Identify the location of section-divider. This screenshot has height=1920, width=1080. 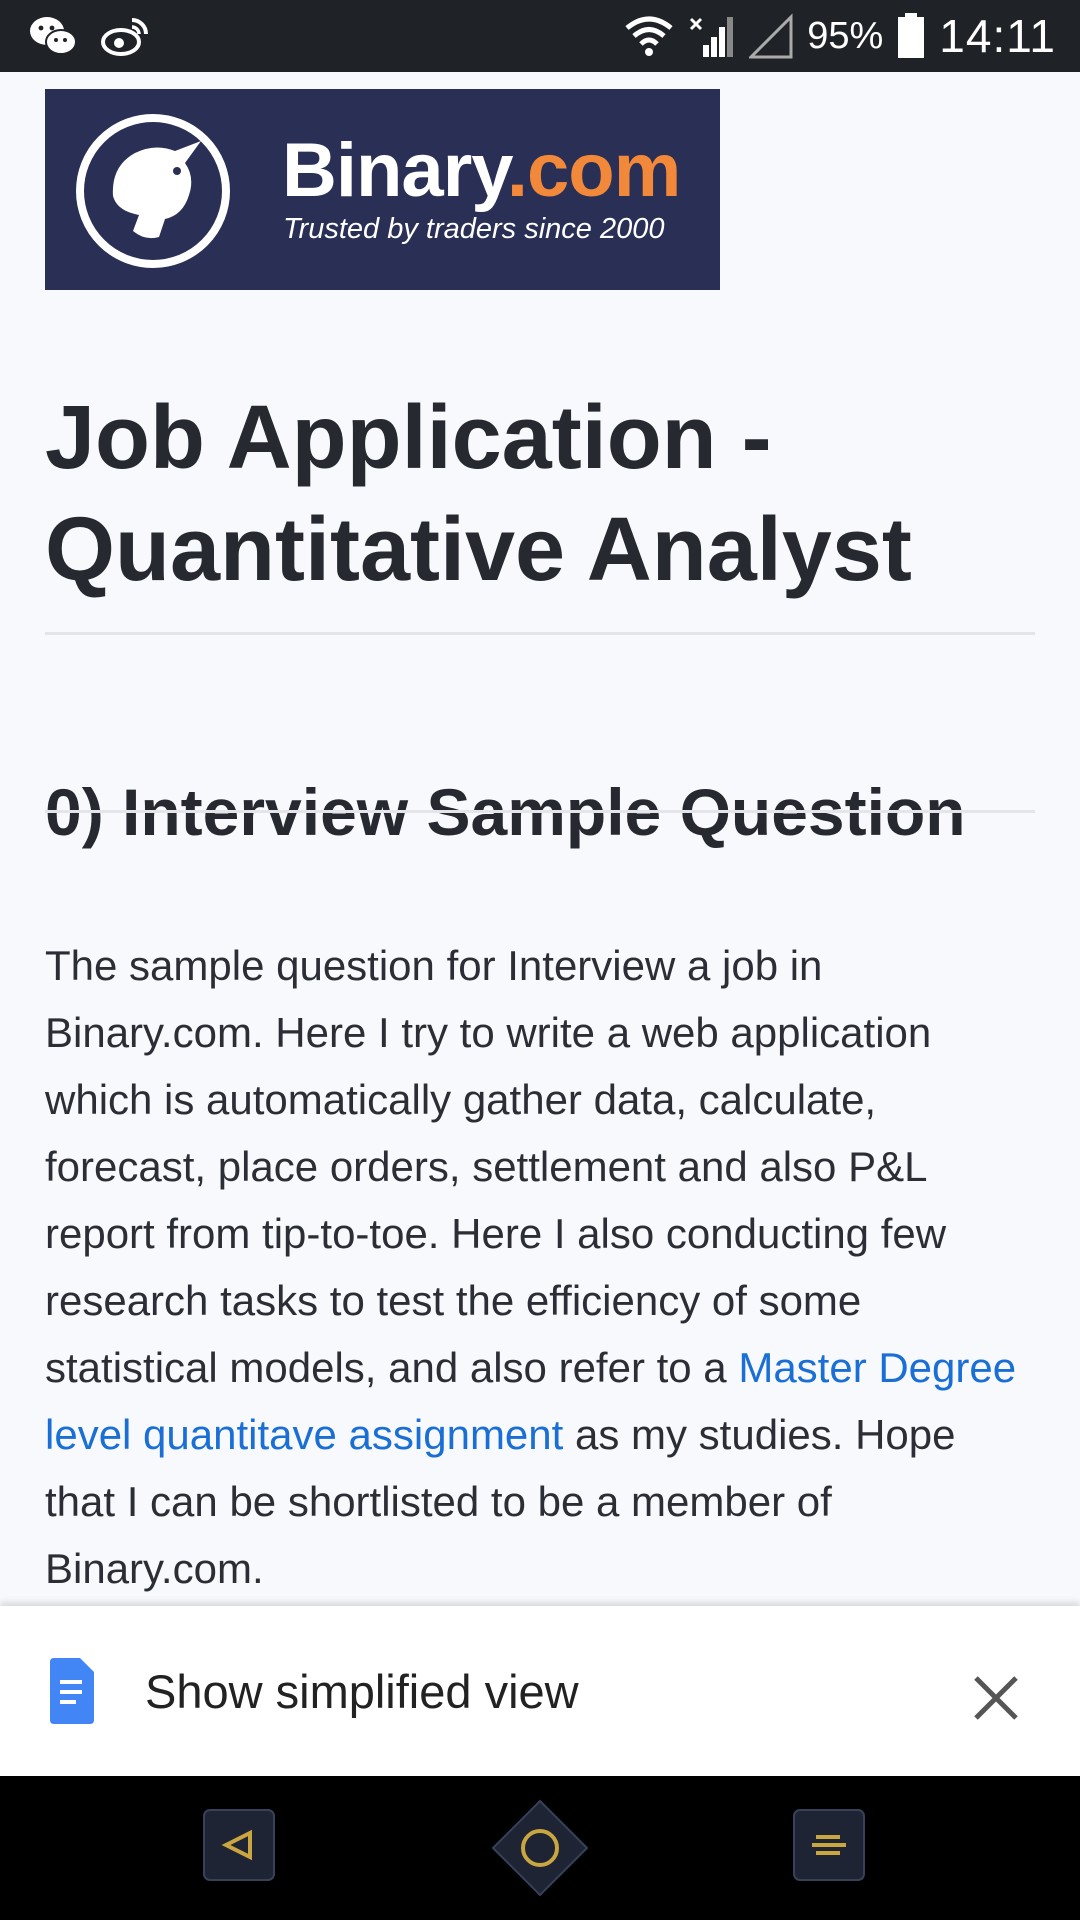
(540, 811).